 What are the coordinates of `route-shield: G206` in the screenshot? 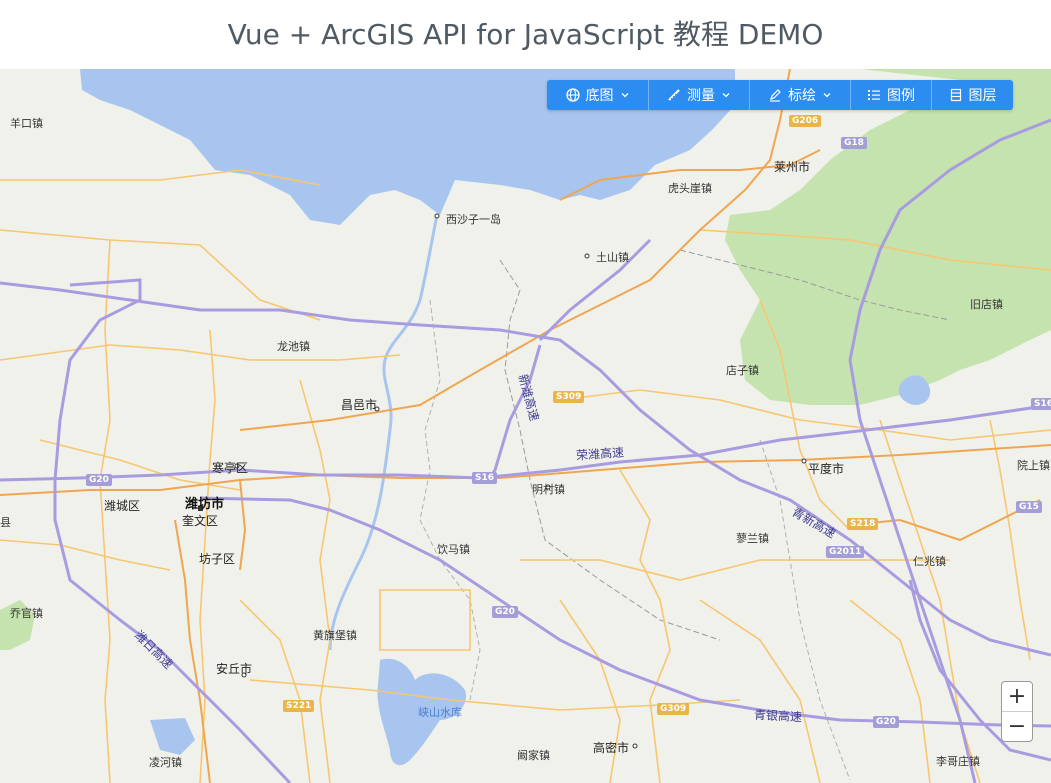 It's located at (805, 121).